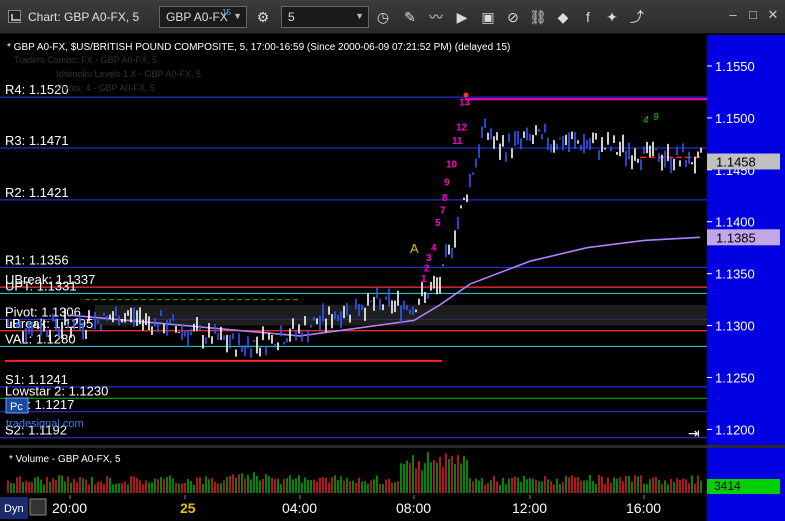  I want to click on td-count: 7, so click(443, 210).